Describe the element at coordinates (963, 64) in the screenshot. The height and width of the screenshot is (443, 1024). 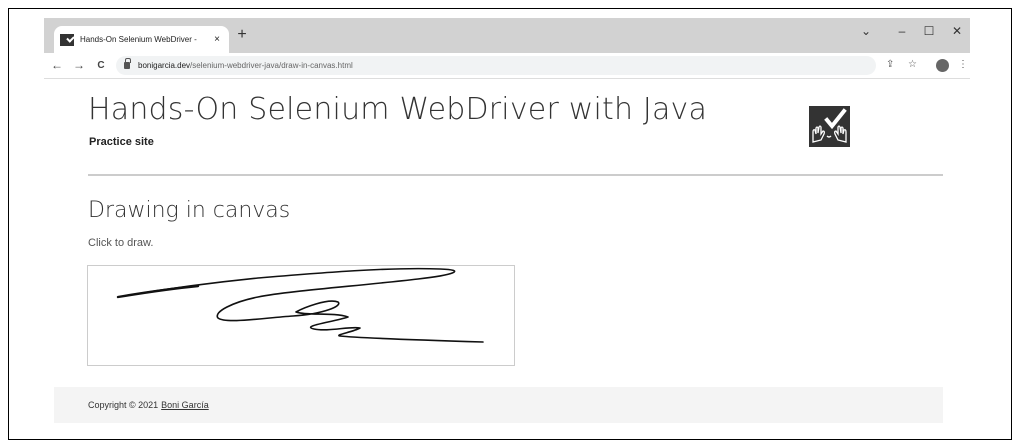
I see `menu-icon: ⋮` at that location.